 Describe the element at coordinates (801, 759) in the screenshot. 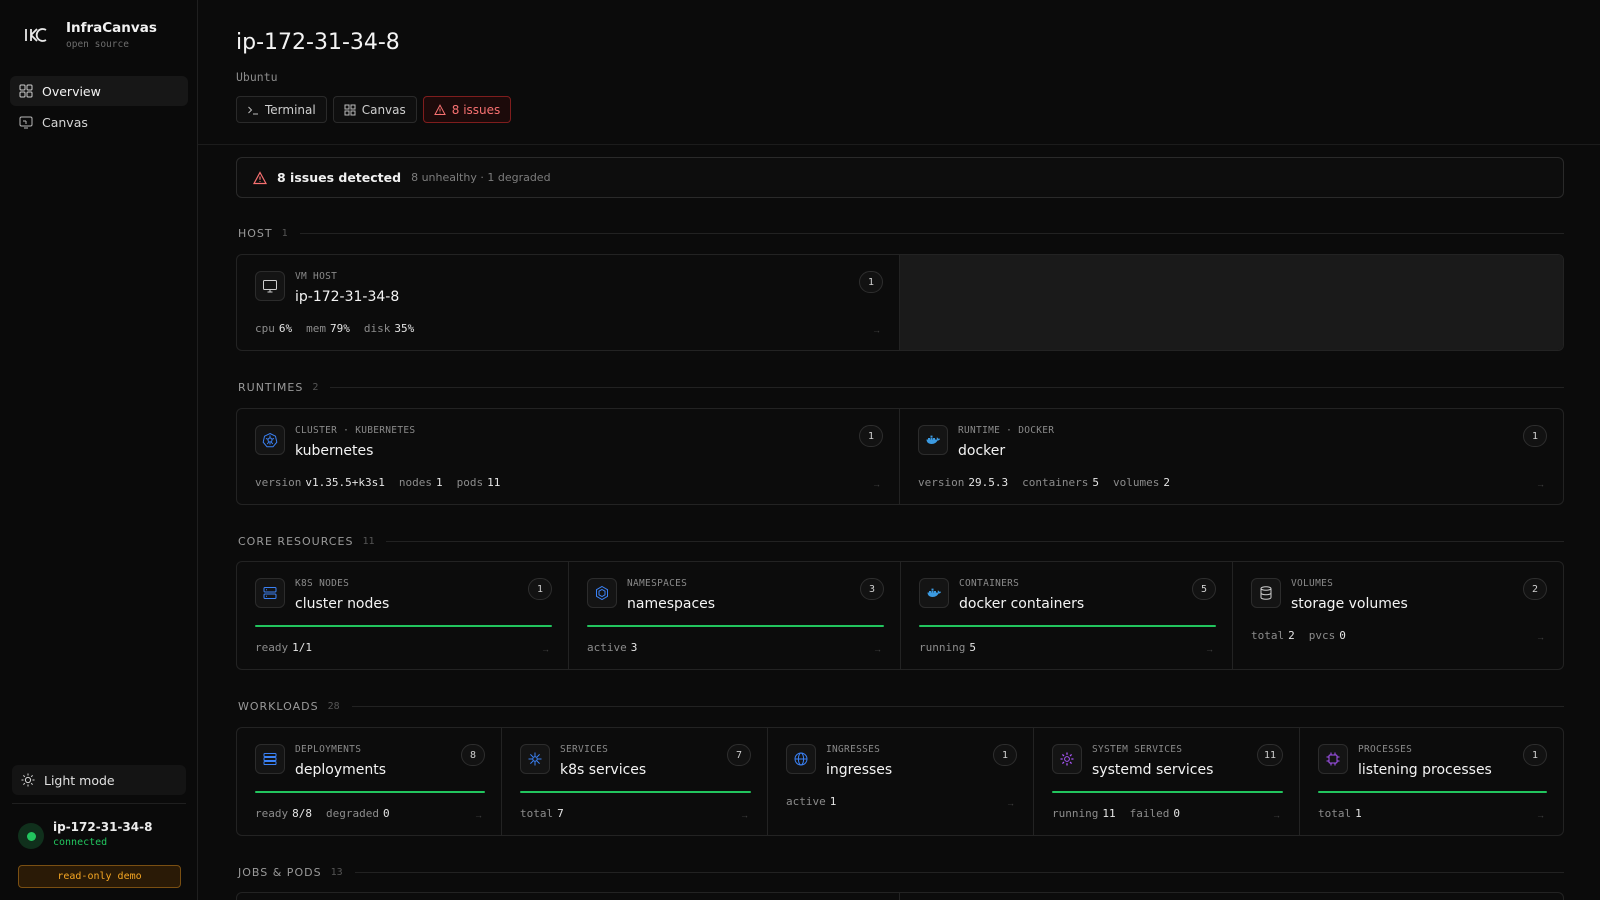

I see `globe-icon` at that location.